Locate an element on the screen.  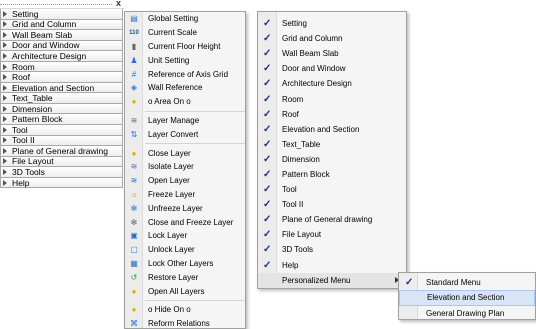
visibility-item-label: Setting is located at coordinates (294, 24).